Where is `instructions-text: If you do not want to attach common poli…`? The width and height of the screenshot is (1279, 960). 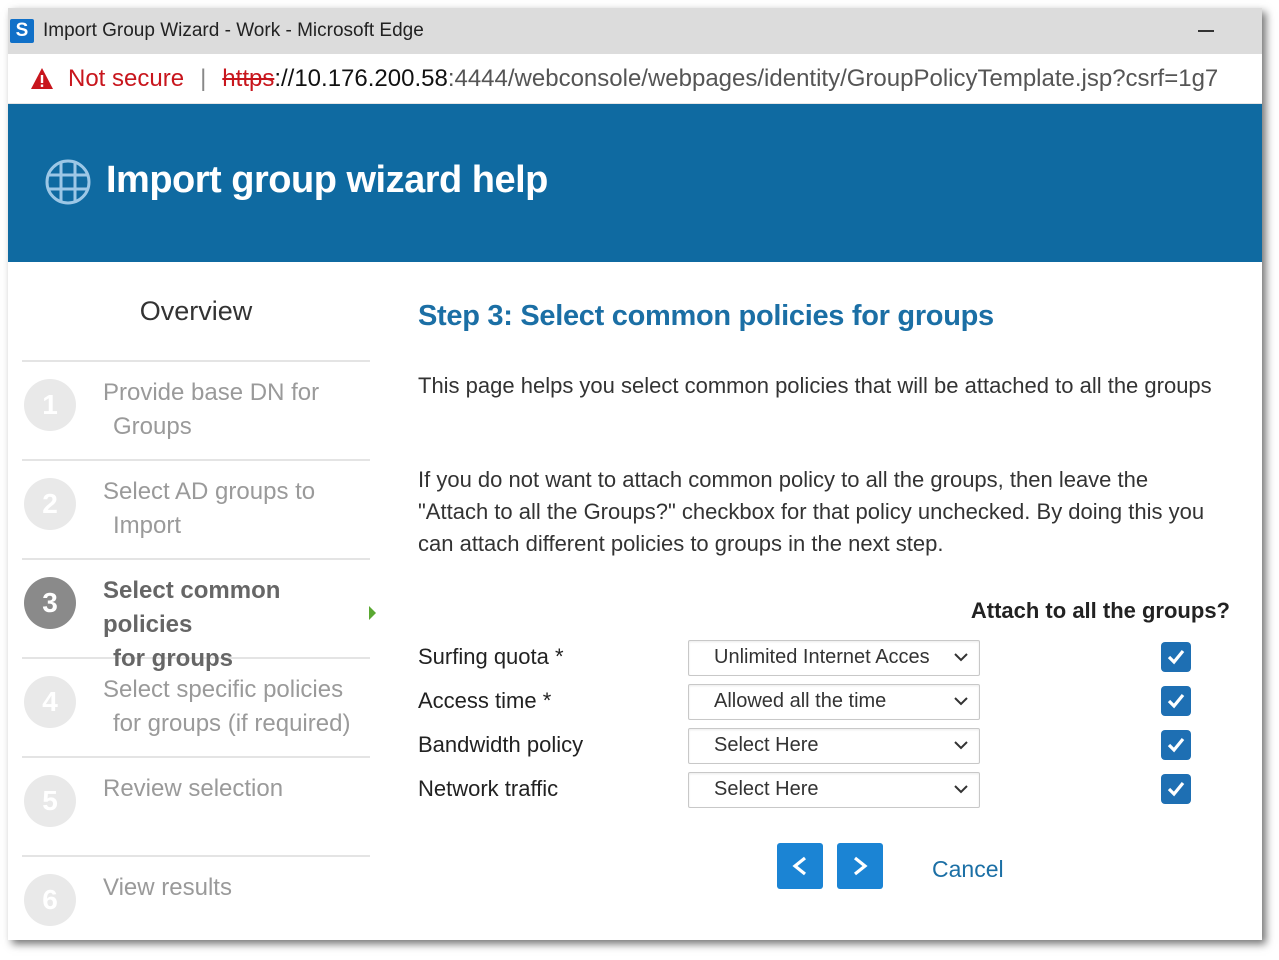
instructions-text: If you do not want to attach common poli… is located at coordinates (811, 511).